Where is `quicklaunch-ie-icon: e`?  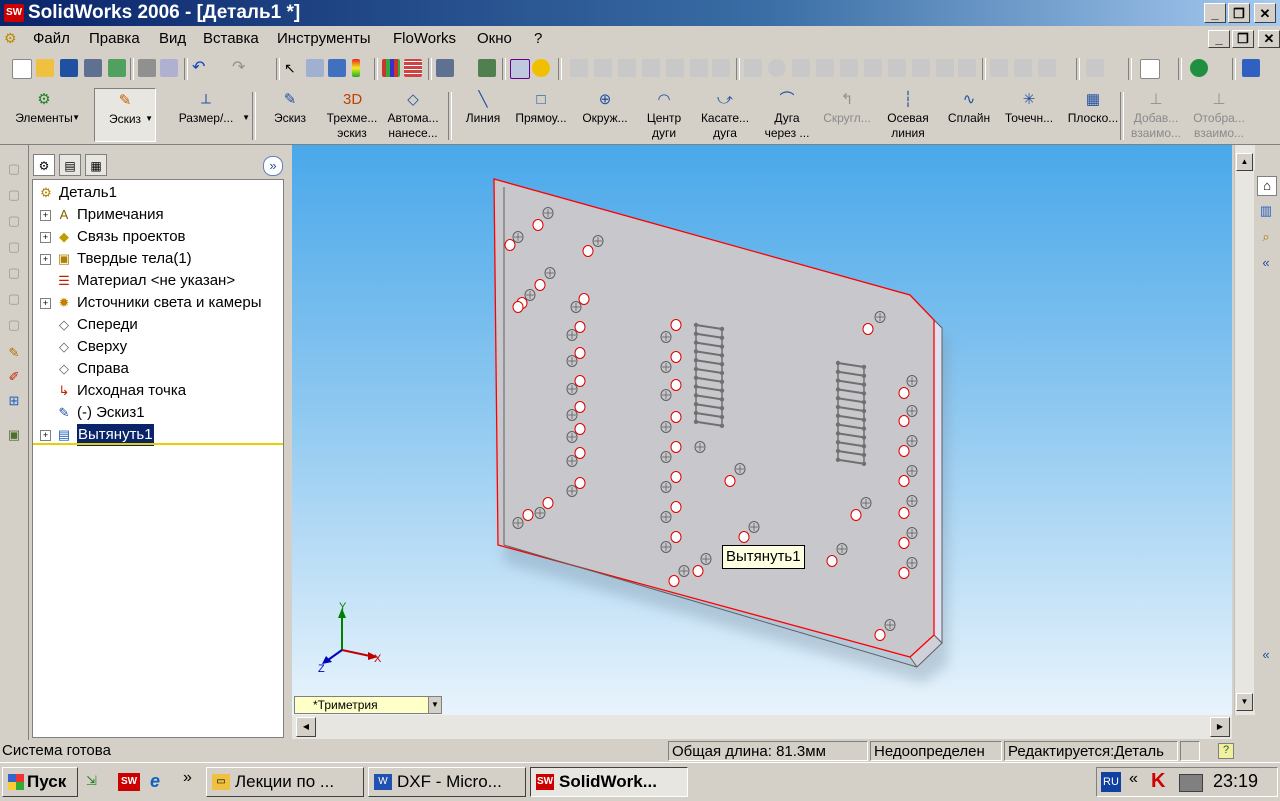 quicklaunch-ie-icon: e is located at coordinates (161, 781).